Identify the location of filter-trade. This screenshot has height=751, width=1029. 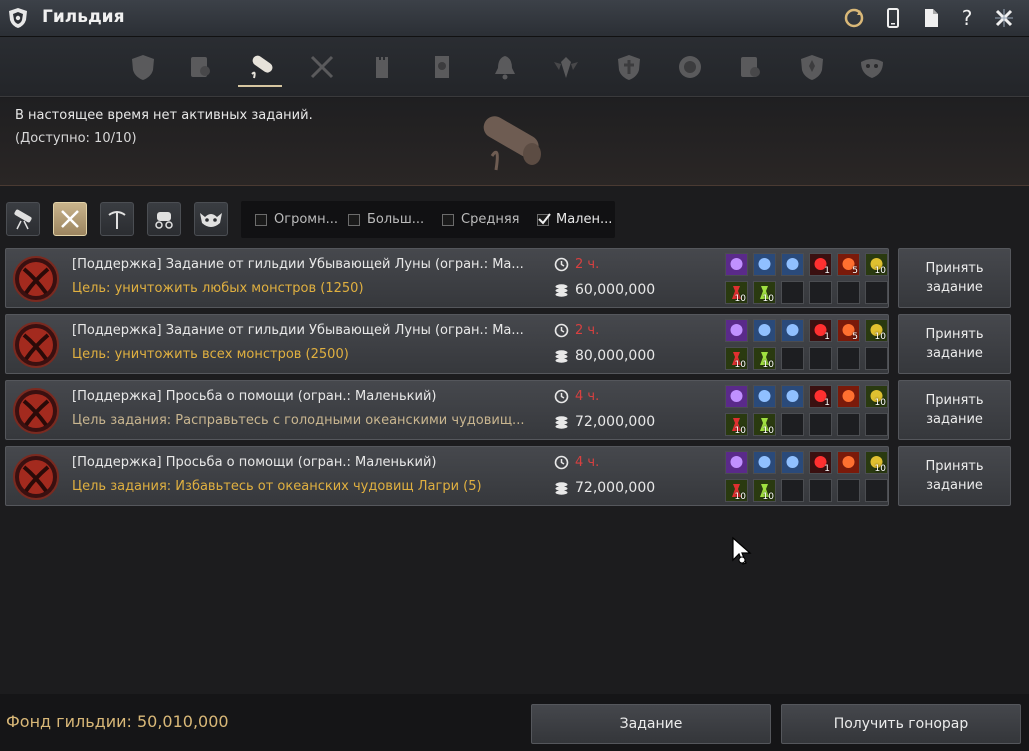
(164, 219).